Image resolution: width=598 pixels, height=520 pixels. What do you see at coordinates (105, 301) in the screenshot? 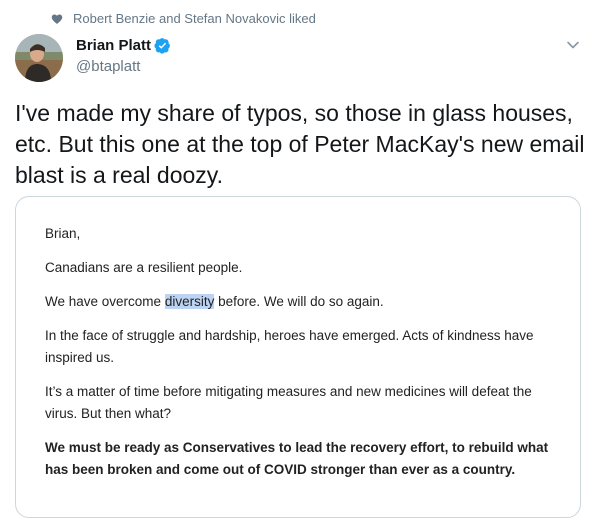
I see `email-text: We have overcome` at bounding box center [105, 301].